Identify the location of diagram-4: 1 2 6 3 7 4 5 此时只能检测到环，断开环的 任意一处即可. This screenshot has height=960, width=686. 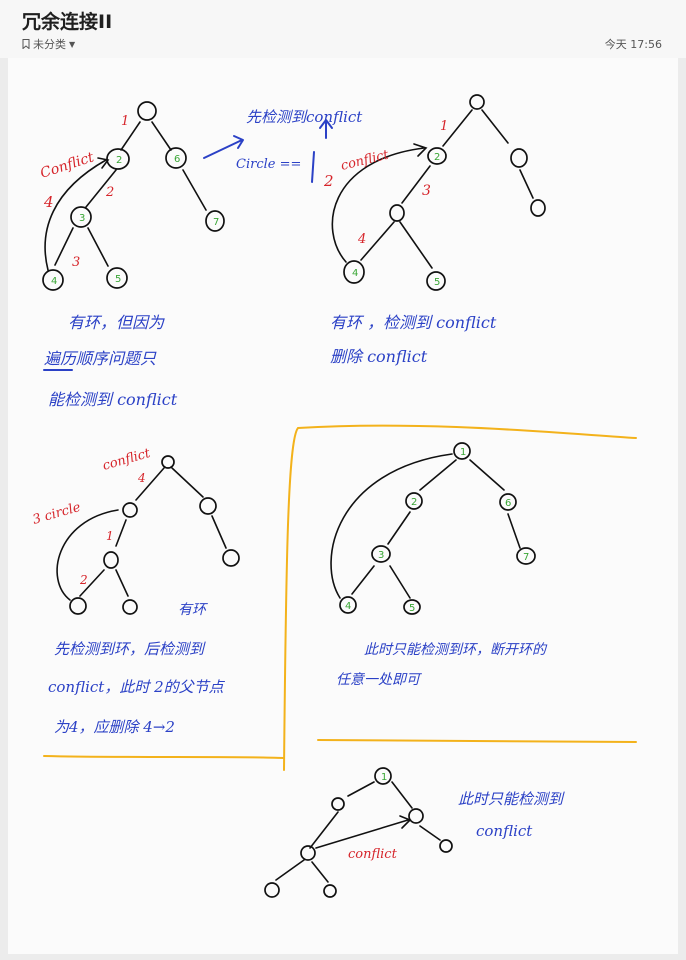
(439, 565).